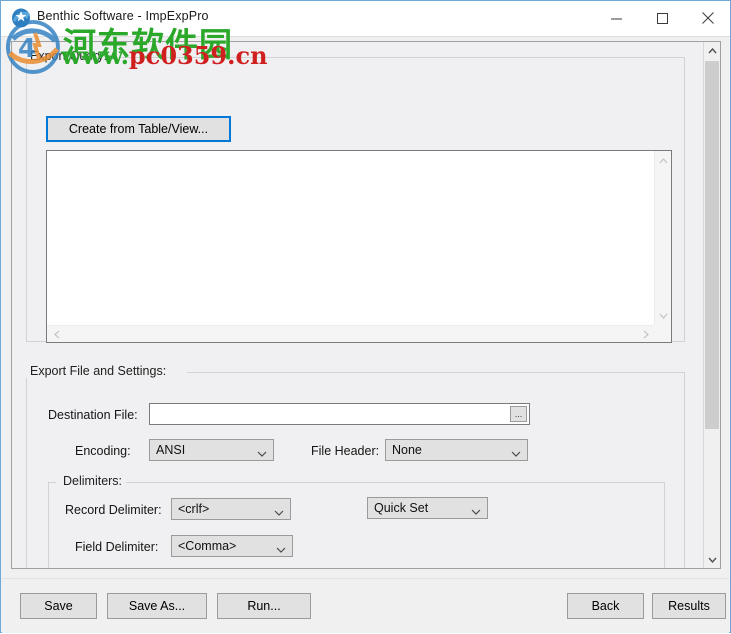 The image size is (731, 634). What do you see at coordinates (211, 450) in the screenshot?
I see `encoding-dropdown: ANSI` at bounding box center [211, 450].